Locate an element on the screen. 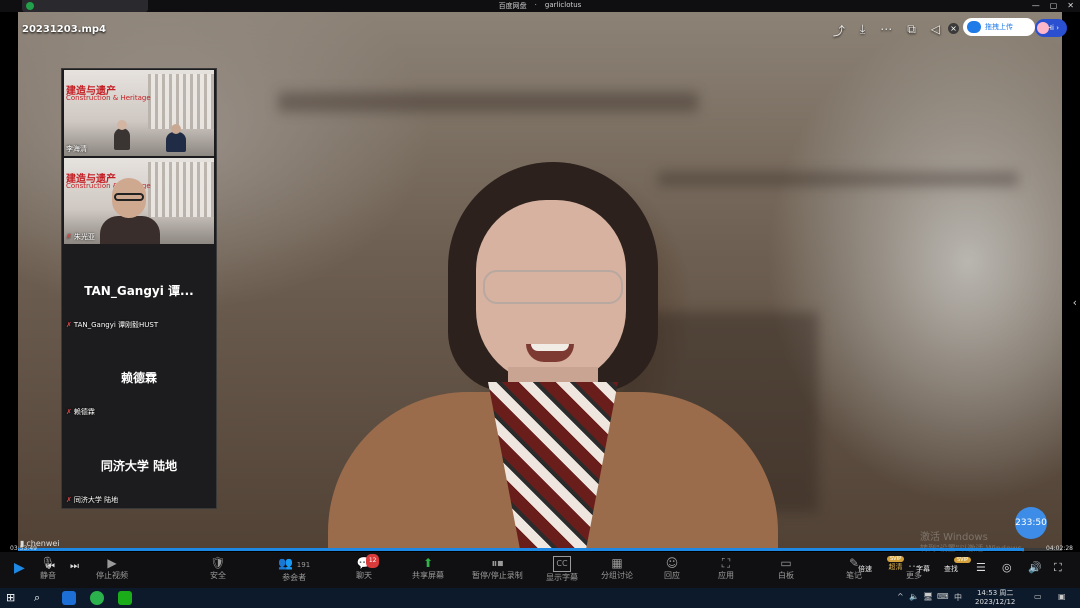  share-icon: ⤴ is located at coordinates (839, 30).